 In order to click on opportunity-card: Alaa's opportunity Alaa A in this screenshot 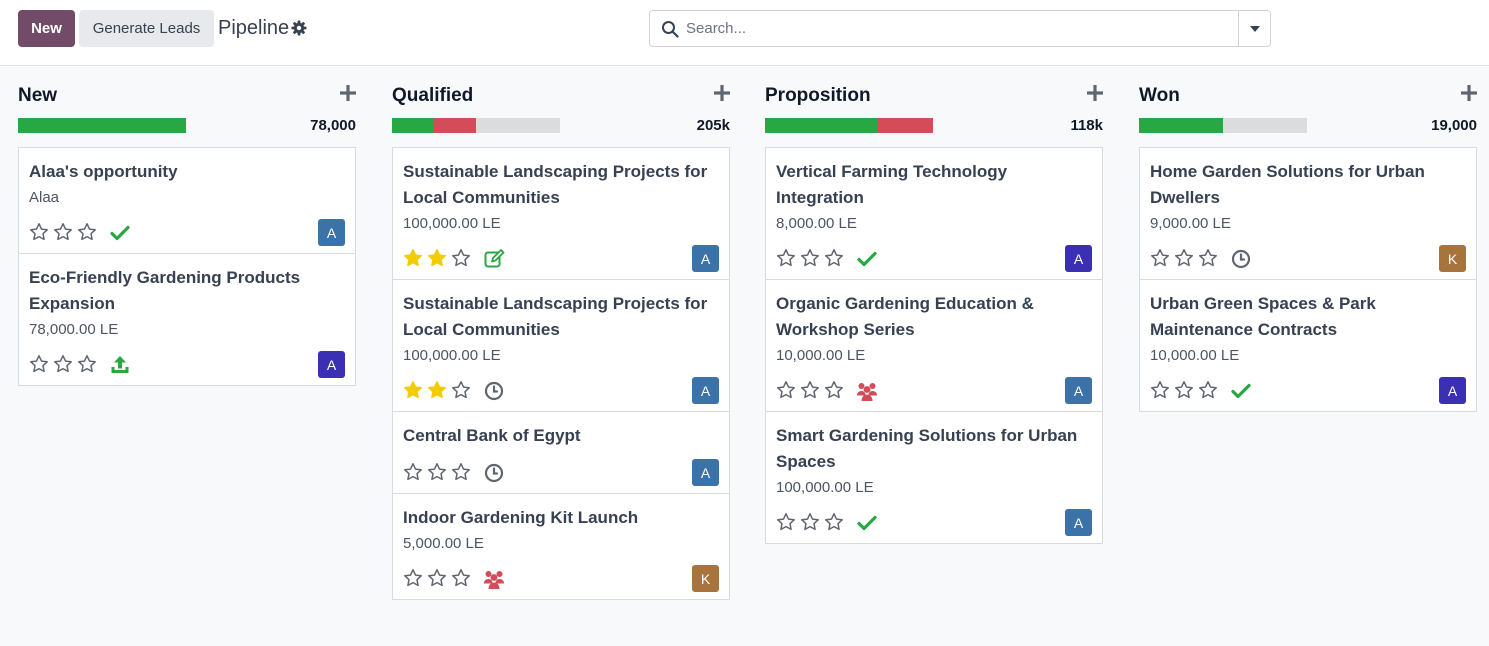, I will do `click(187, 201)`.